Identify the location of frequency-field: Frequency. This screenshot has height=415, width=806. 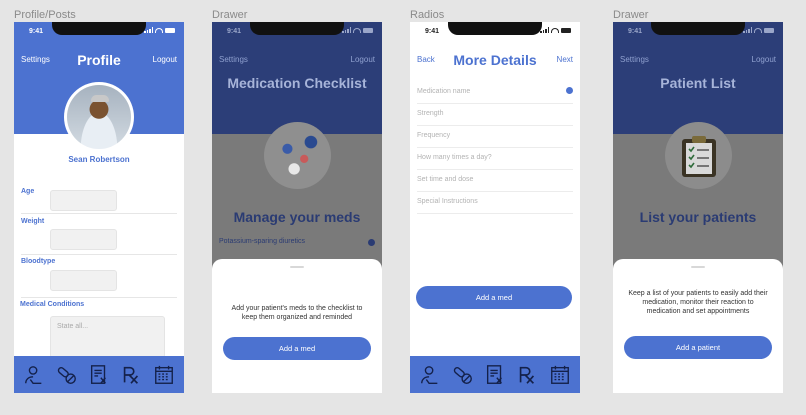
(495, 137).